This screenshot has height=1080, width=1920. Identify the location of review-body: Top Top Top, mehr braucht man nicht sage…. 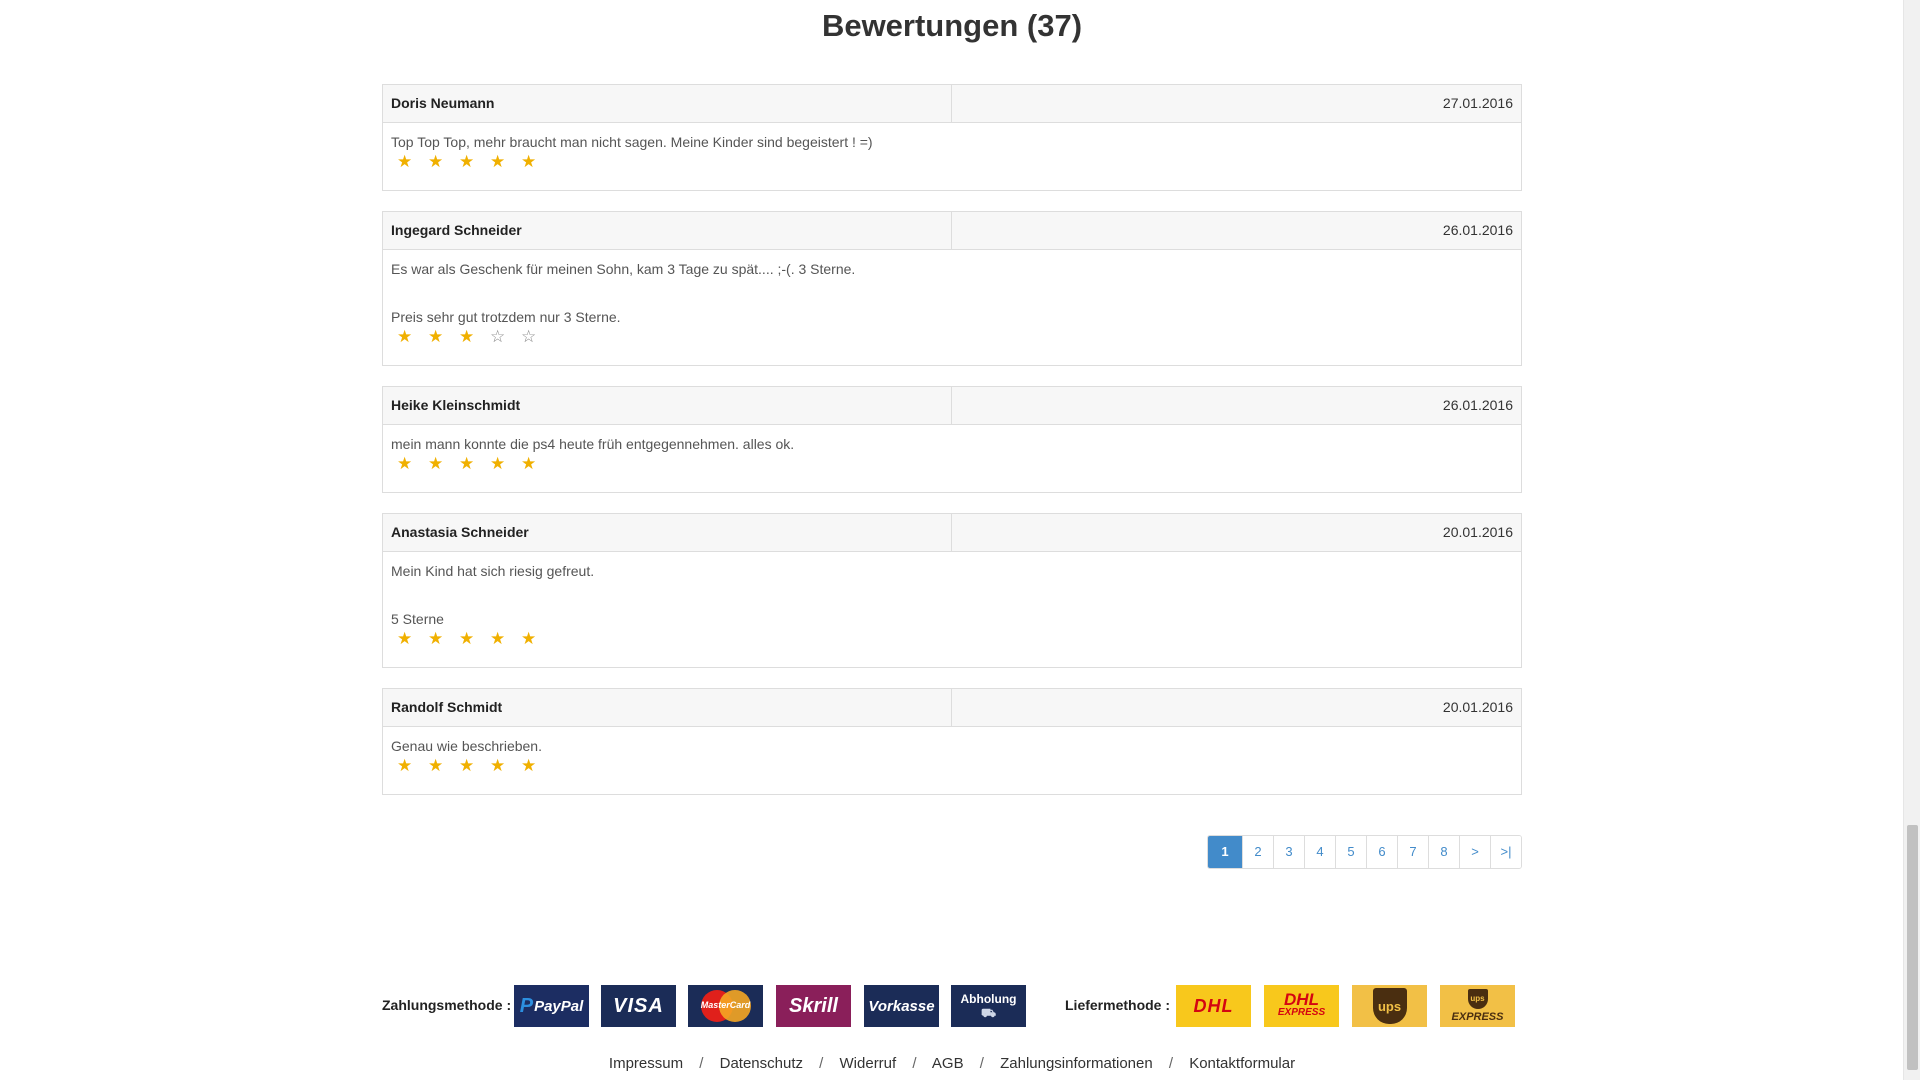
(952, 147).